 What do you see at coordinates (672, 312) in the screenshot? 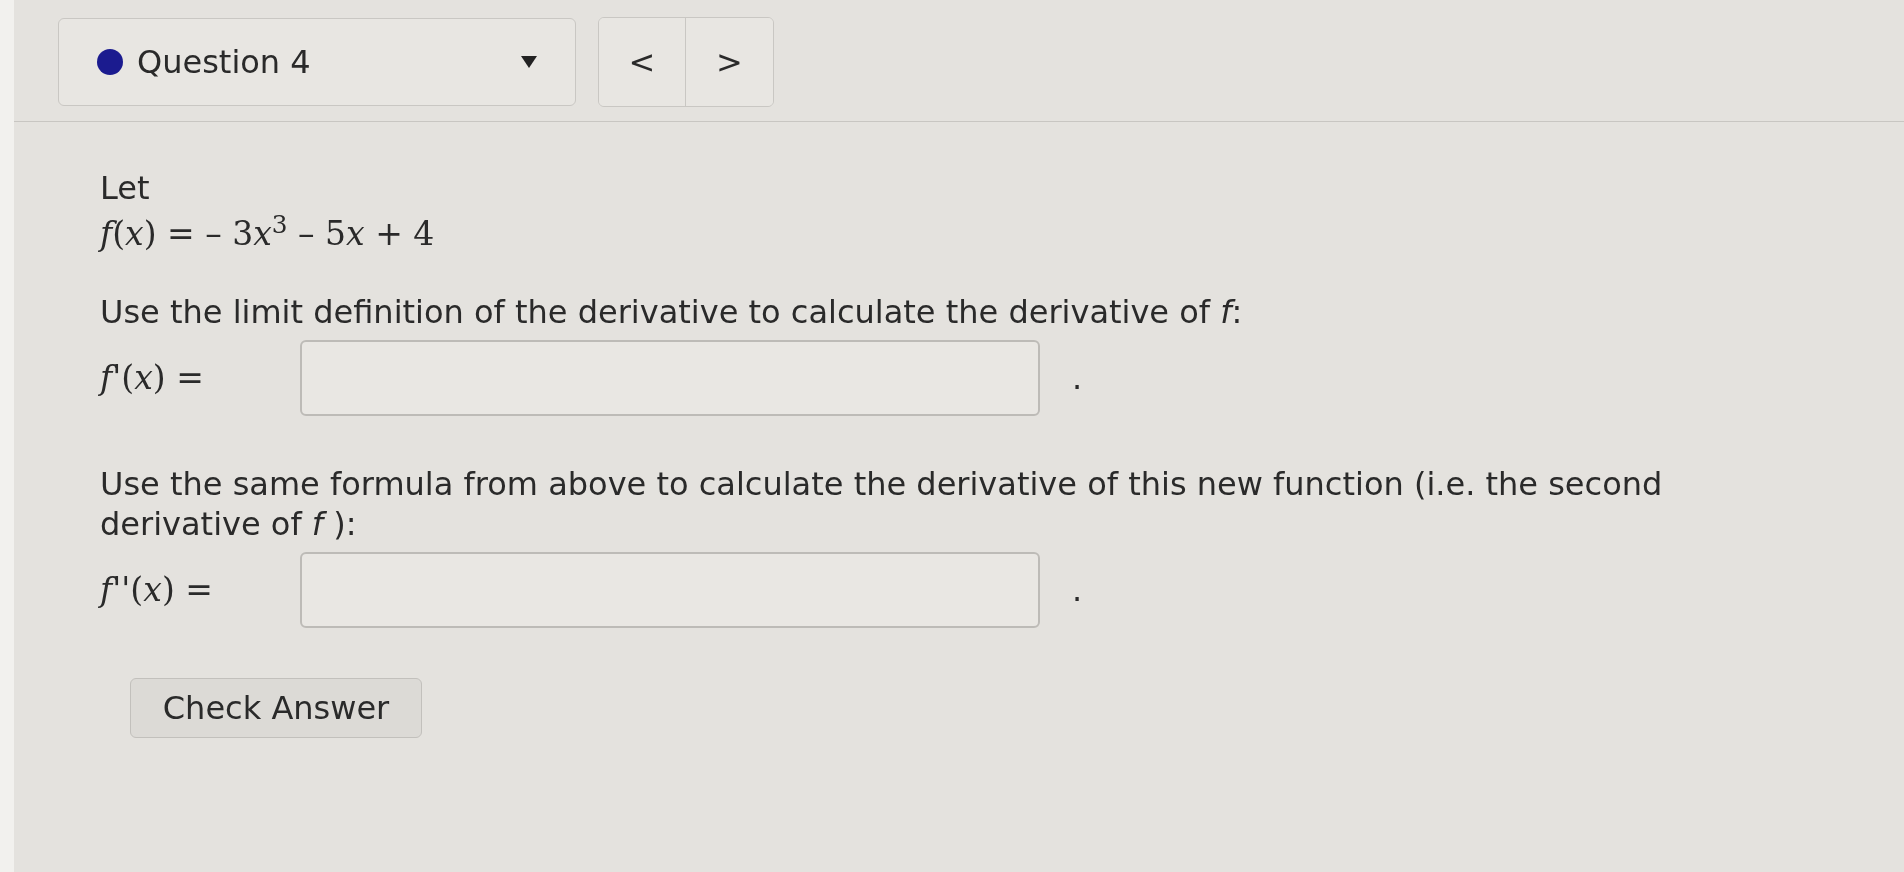
I see `question-prompt: Use the limit definition of the derivative to calculate the derivative of f:` at bounding box center [672, 312].